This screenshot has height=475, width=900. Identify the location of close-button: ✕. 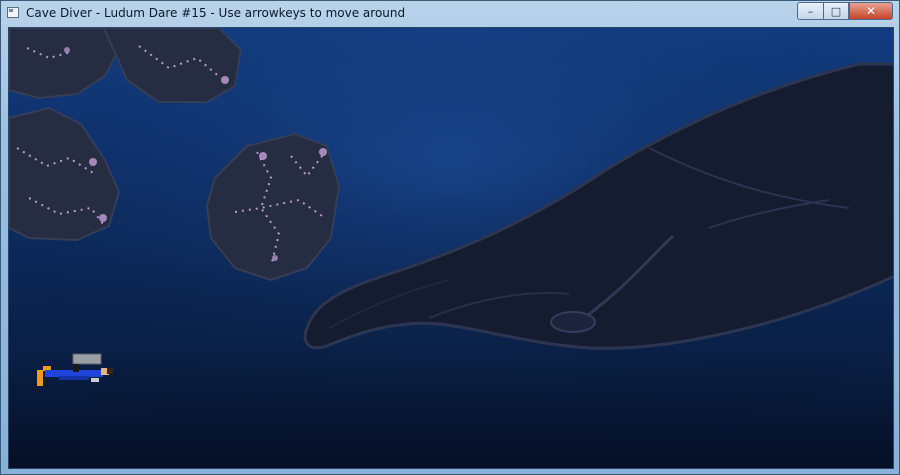
(871, 11).